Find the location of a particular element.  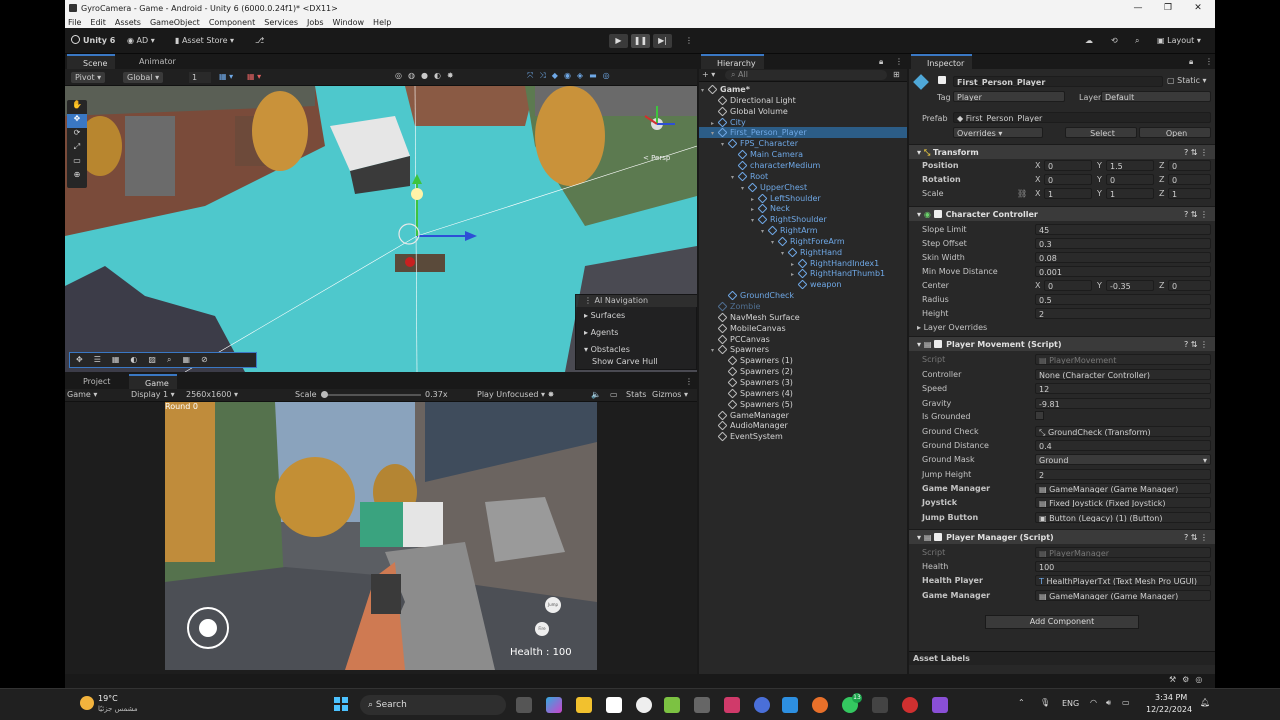

tab-project: Project is located at coordinates (92, 381).